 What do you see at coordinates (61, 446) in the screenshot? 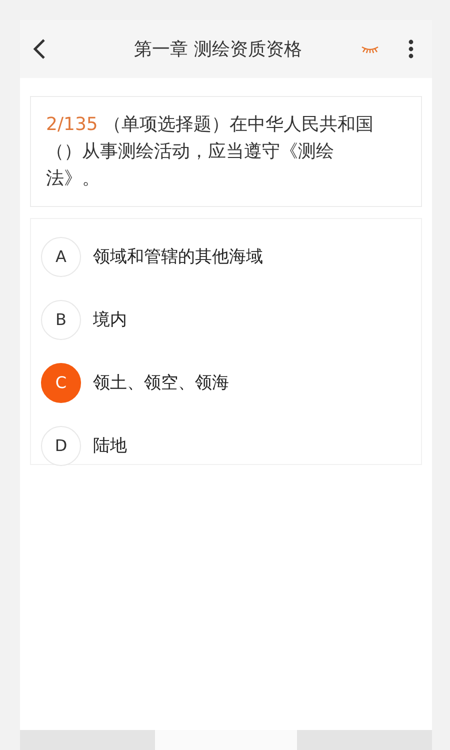
I see `option-letter: D` at bounding box center [61, 446].